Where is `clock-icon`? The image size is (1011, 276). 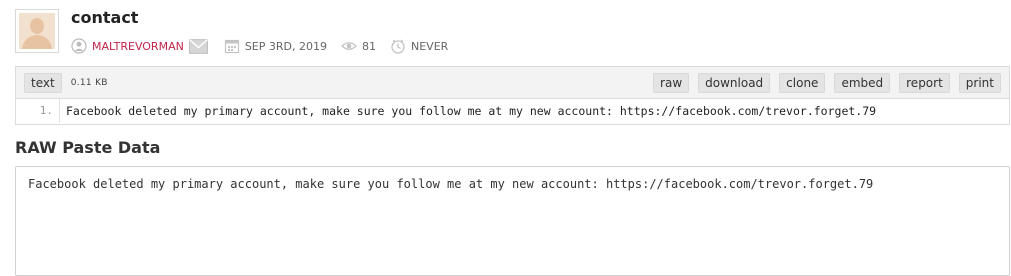 clock-icon is located at coordinates (398, 46).